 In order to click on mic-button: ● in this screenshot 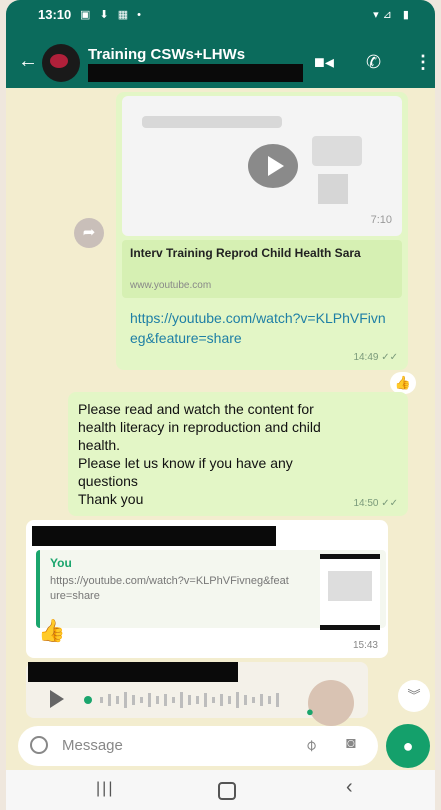, I will do `click(408, 746)`.